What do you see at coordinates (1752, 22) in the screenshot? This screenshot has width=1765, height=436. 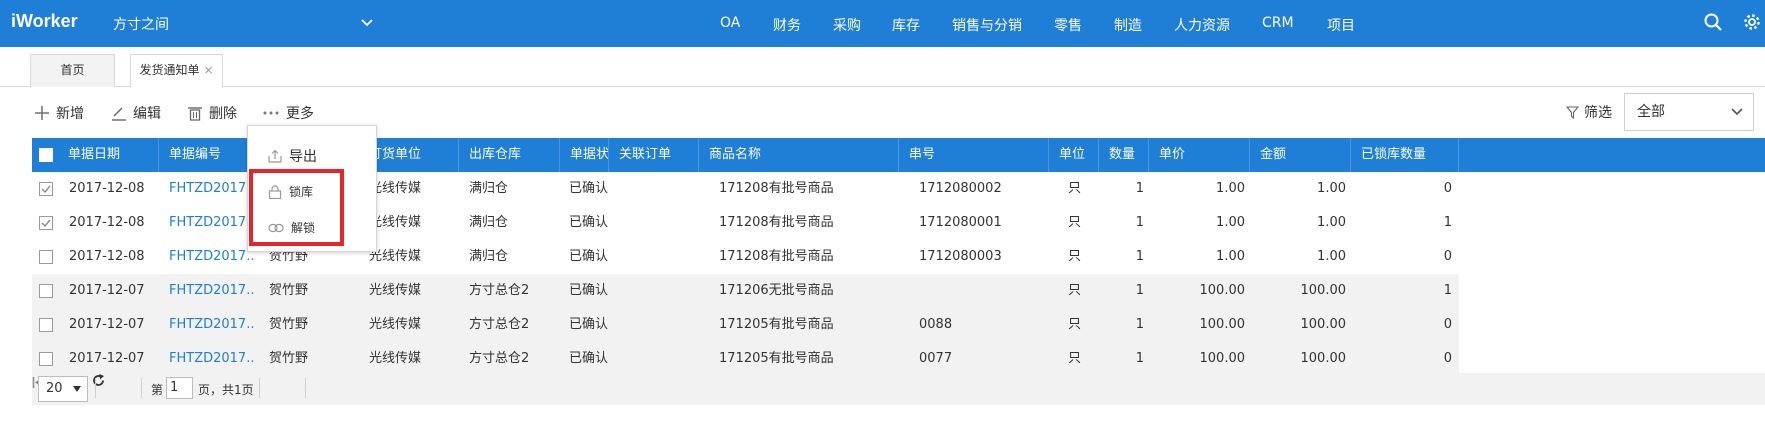 I see `gear-icon` at bounding box center [1752, 22].